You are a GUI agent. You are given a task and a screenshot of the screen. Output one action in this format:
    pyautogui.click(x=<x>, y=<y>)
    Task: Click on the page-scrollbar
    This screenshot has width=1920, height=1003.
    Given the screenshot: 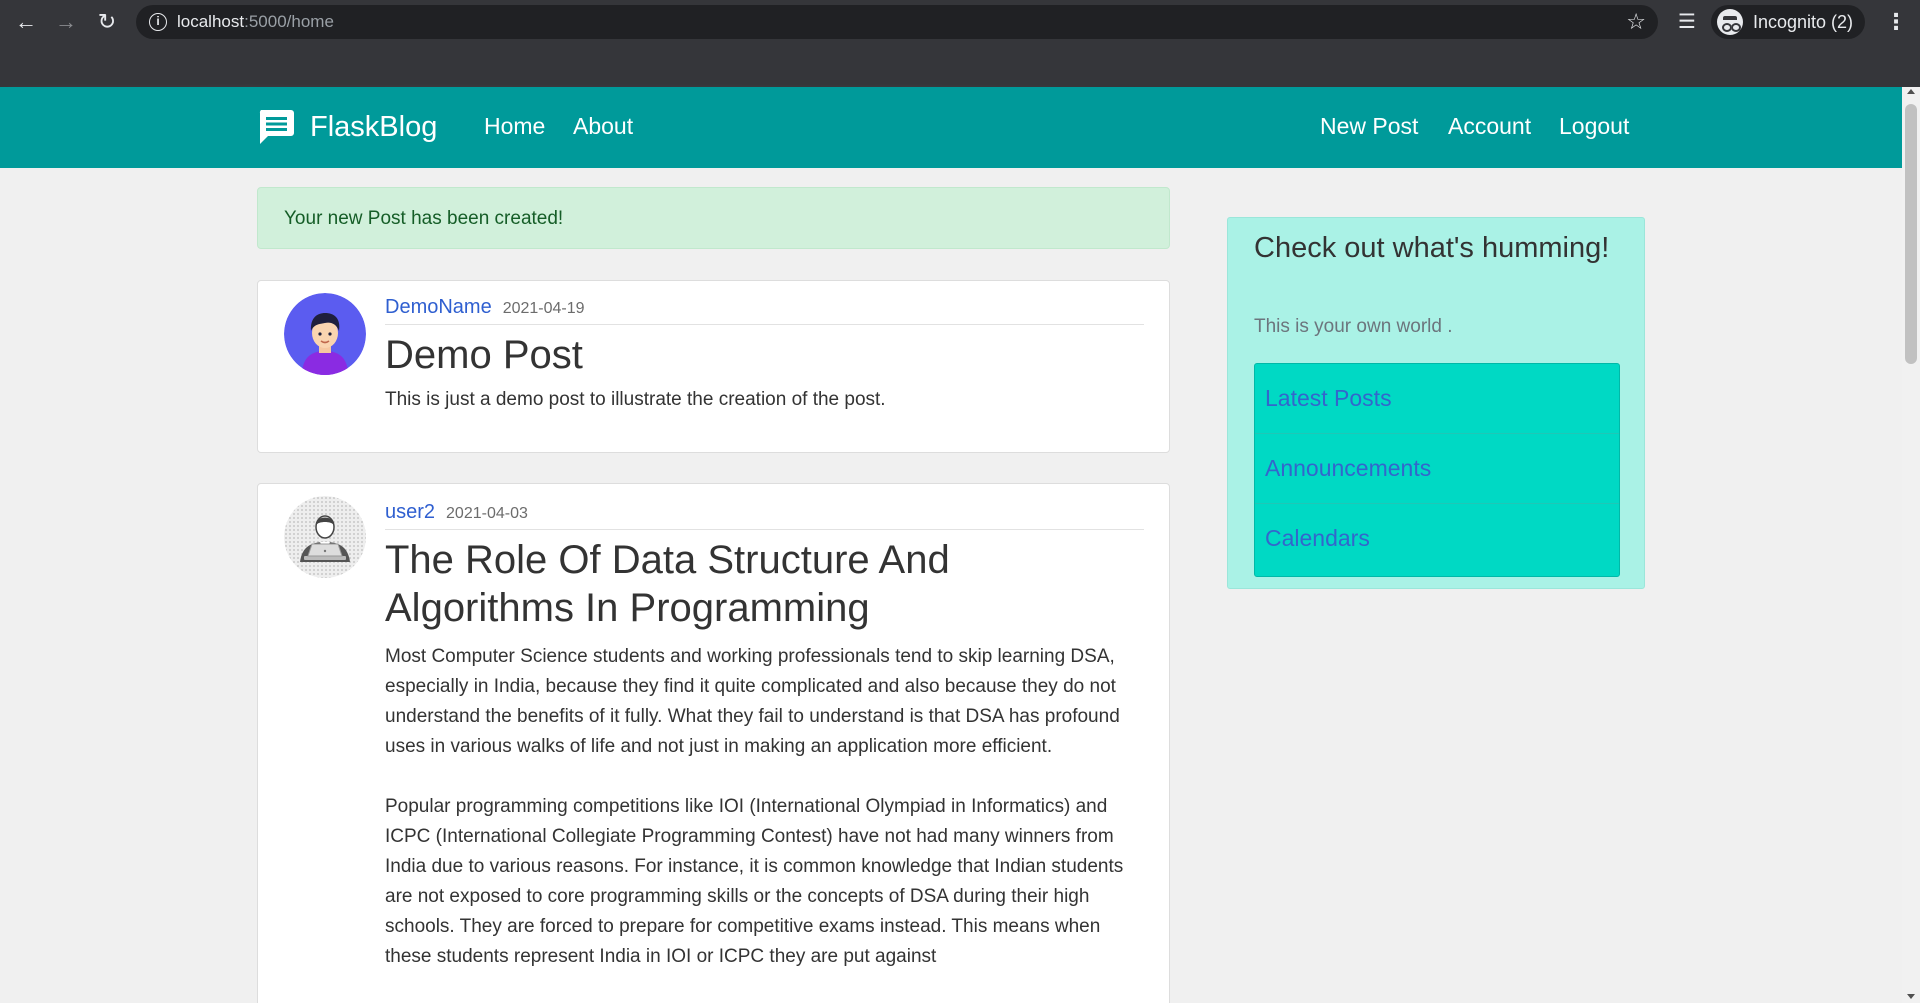 What is the action you would take?
    pyautogui.click(x=1911, y=545)
    